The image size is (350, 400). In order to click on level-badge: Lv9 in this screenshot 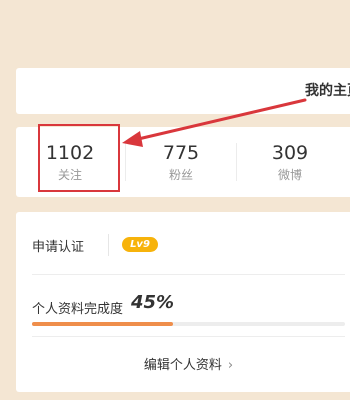, I will do `click(140, 244)`.